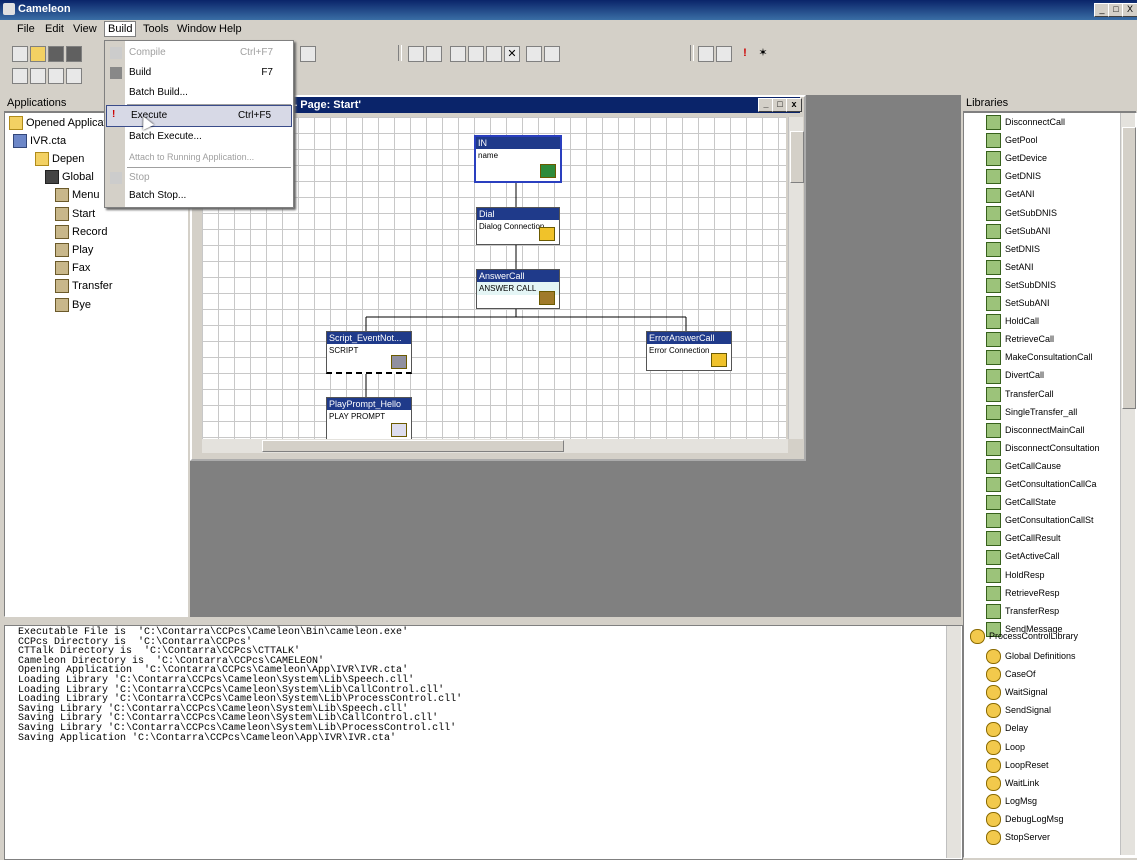  I want to click on library-item: GetDevice, so click(1016, 158).